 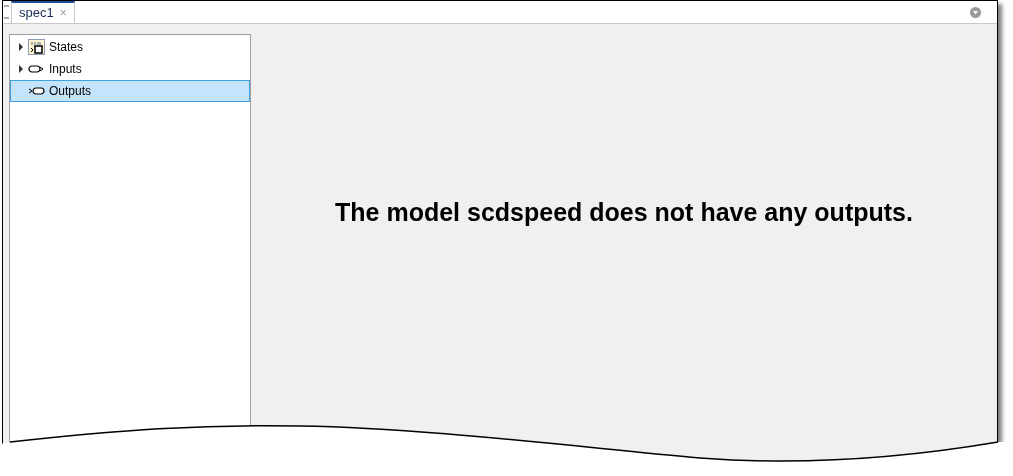 I want to click on dropdown-icon, so click(x=975, y=12).